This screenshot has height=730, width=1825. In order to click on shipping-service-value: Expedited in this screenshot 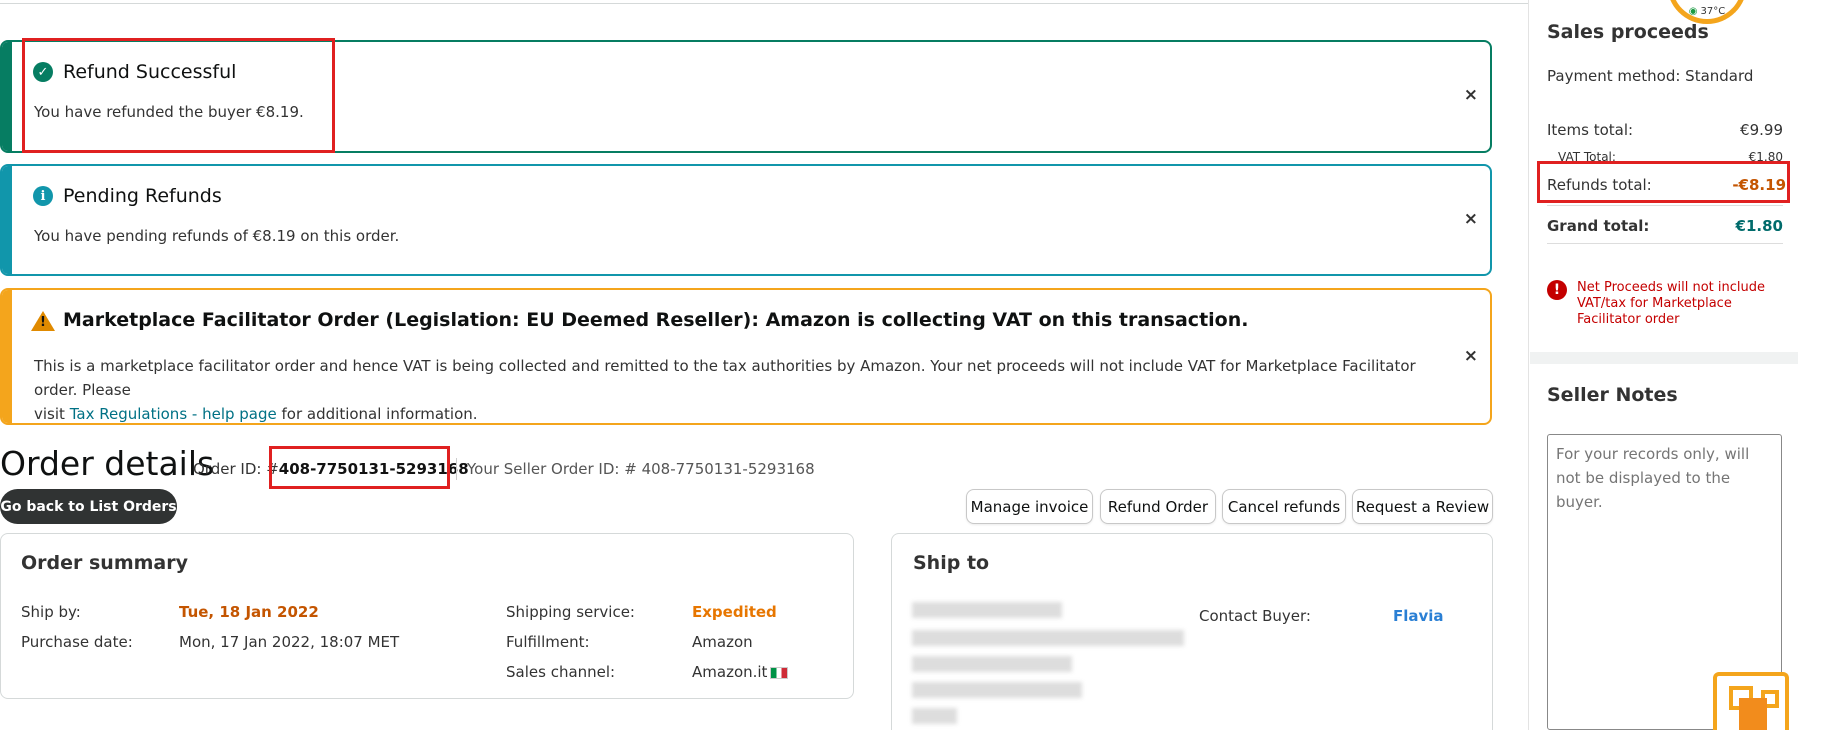, I will do `click(734, 612)`.